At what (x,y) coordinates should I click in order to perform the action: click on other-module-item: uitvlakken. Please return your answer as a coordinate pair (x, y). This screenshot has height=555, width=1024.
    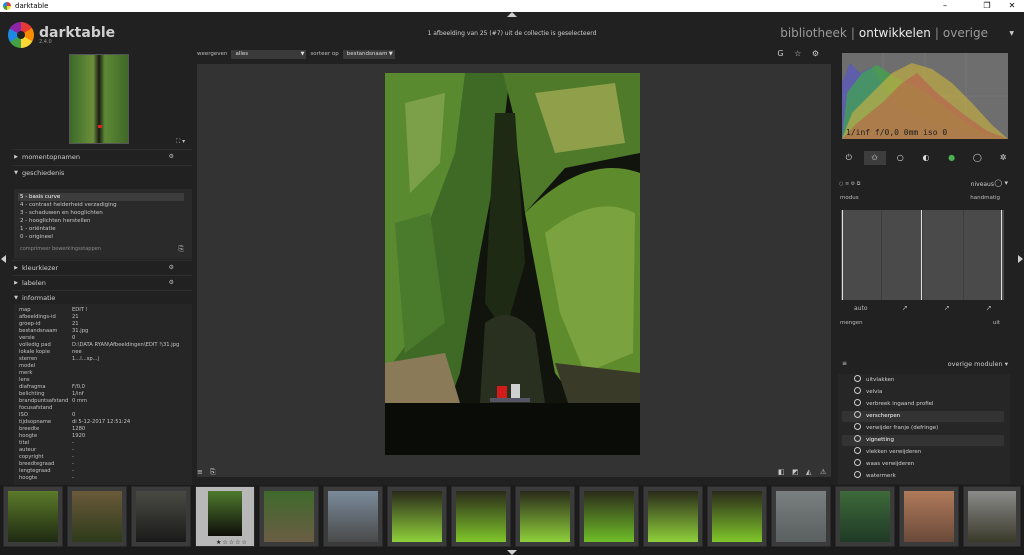
    Looking at the image, I should click on (923, 380).